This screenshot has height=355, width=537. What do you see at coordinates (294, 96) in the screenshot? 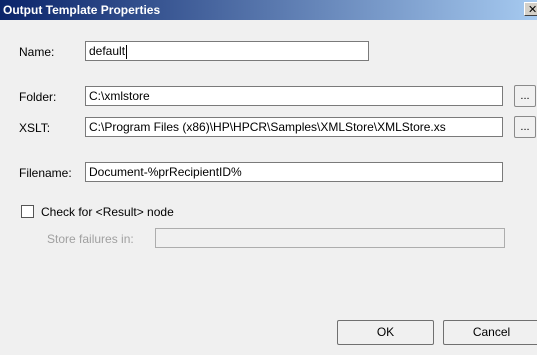
I see `folder-field: C:\xmlstore` at bounding box center [294, 96].